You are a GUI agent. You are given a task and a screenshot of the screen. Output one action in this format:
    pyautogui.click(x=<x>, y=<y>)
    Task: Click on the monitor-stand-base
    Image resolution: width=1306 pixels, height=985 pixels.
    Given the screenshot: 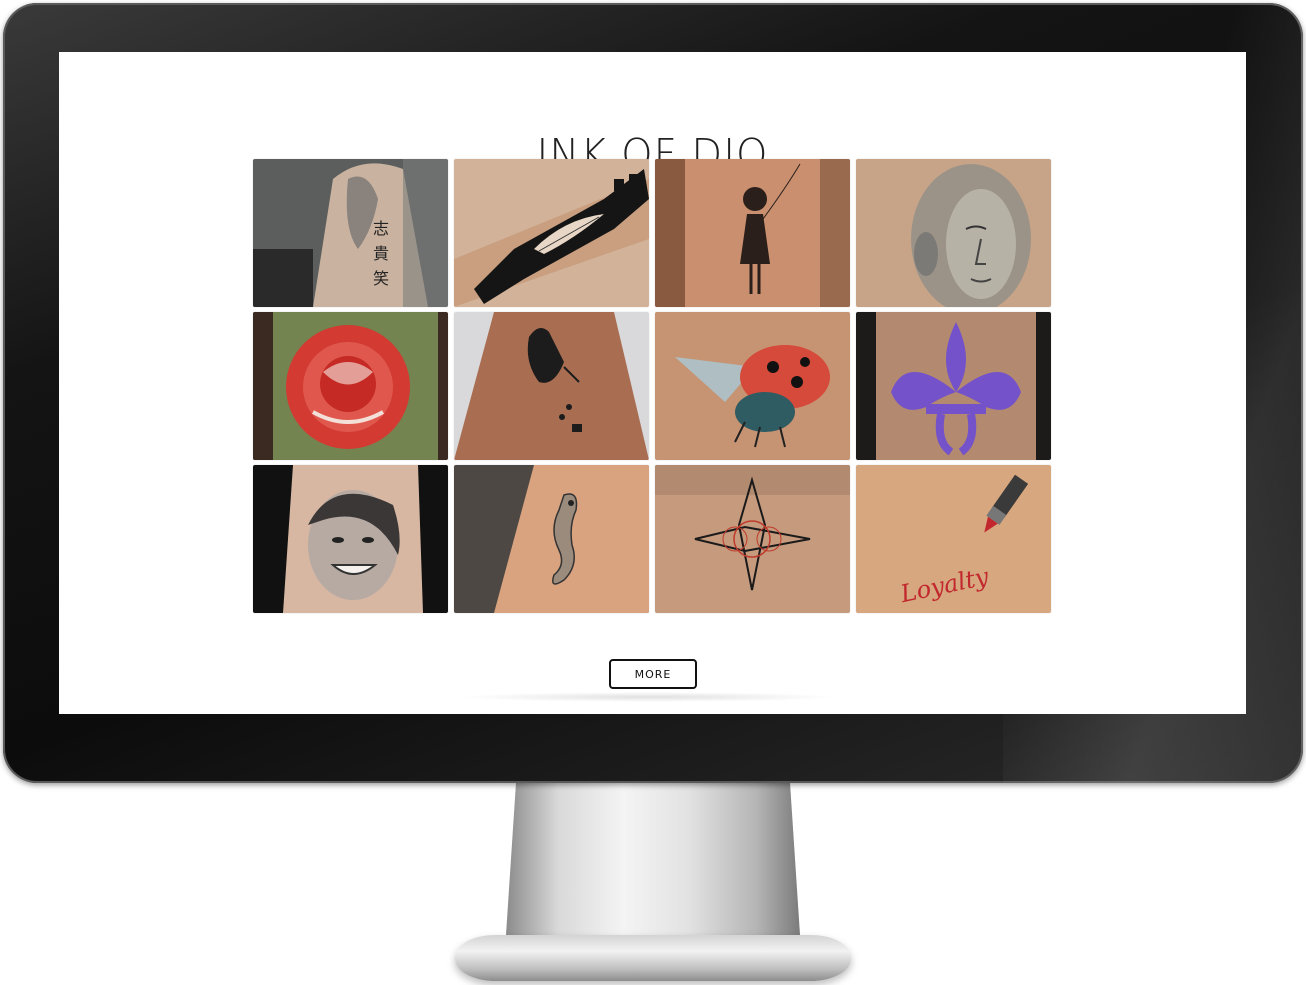 What is the action you would take?
    pyautogui.click(x=653, y=958)
    